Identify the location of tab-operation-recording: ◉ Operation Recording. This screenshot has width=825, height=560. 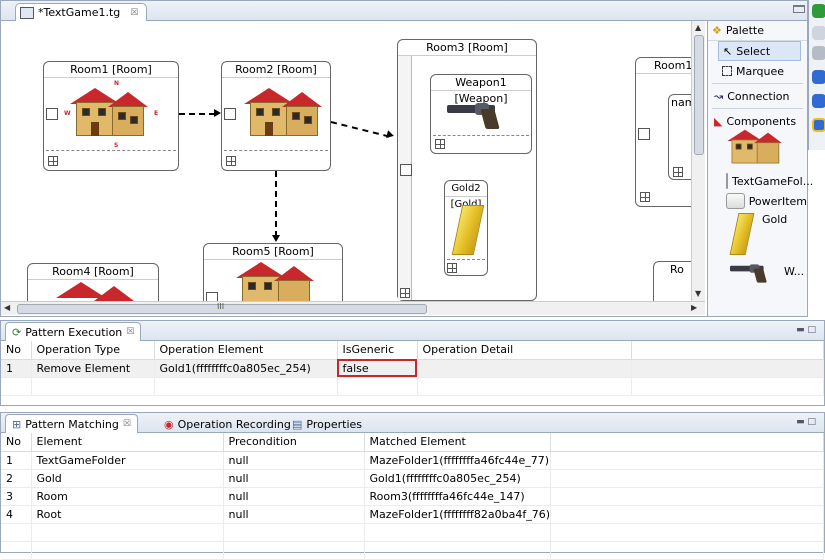
(227, 423).